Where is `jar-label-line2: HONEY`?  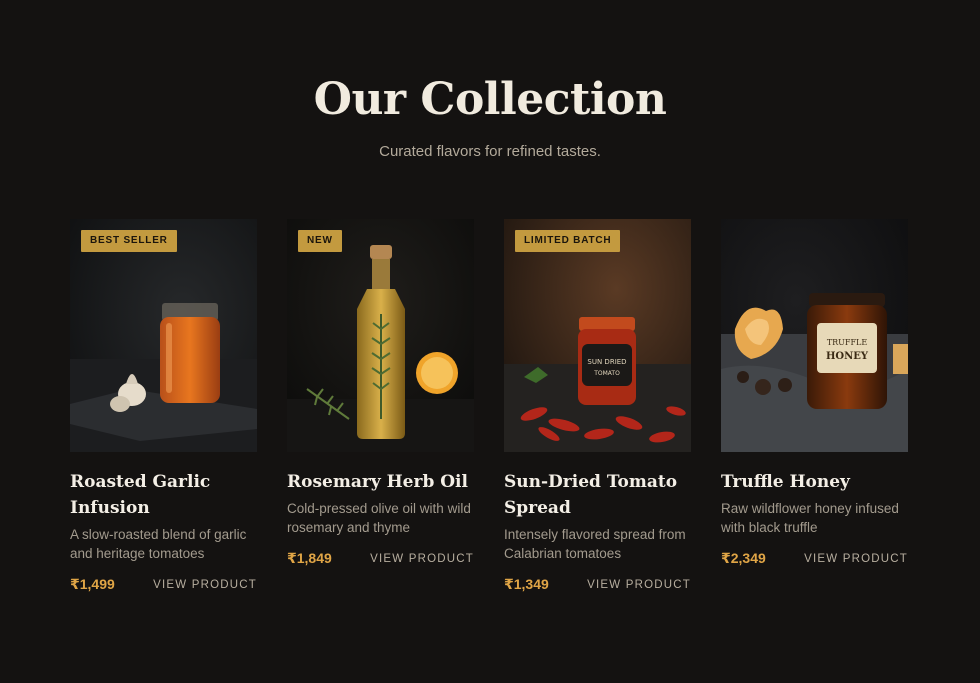
jar-label-line2: HONEY is located at coordinates (847, 356).